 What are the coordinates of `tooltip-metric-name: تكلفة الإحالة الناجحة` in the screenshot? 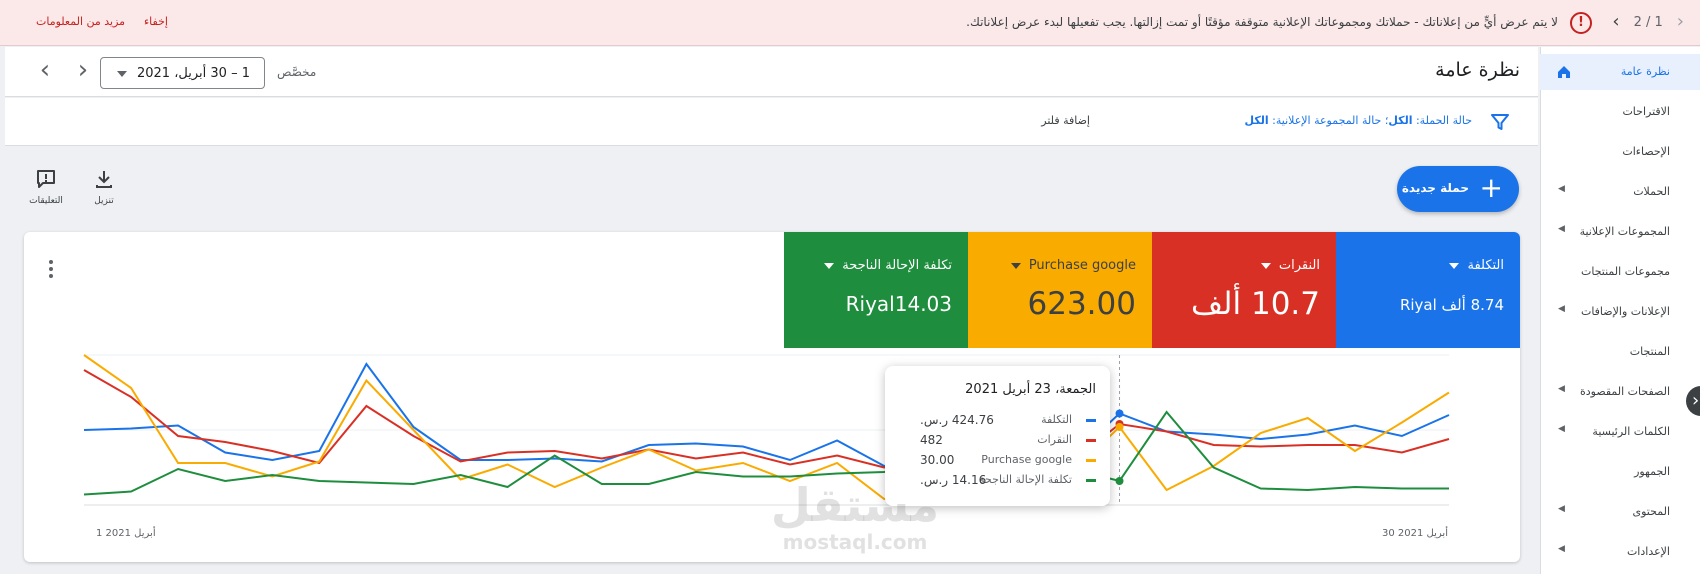 It's located at (1025, 479).